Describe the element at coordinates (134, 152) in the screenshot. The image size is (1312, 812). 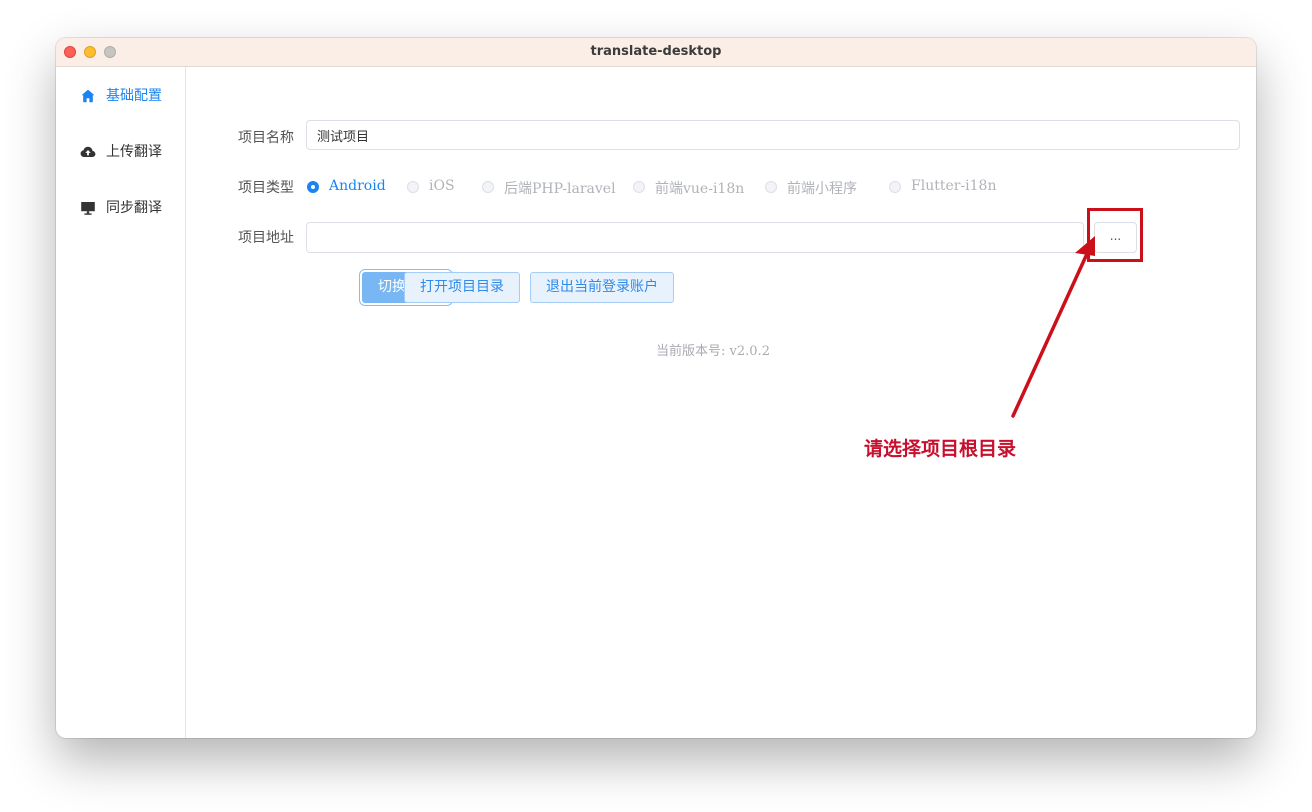
I see `sidebar-item-label: 上传翻译` at that location.